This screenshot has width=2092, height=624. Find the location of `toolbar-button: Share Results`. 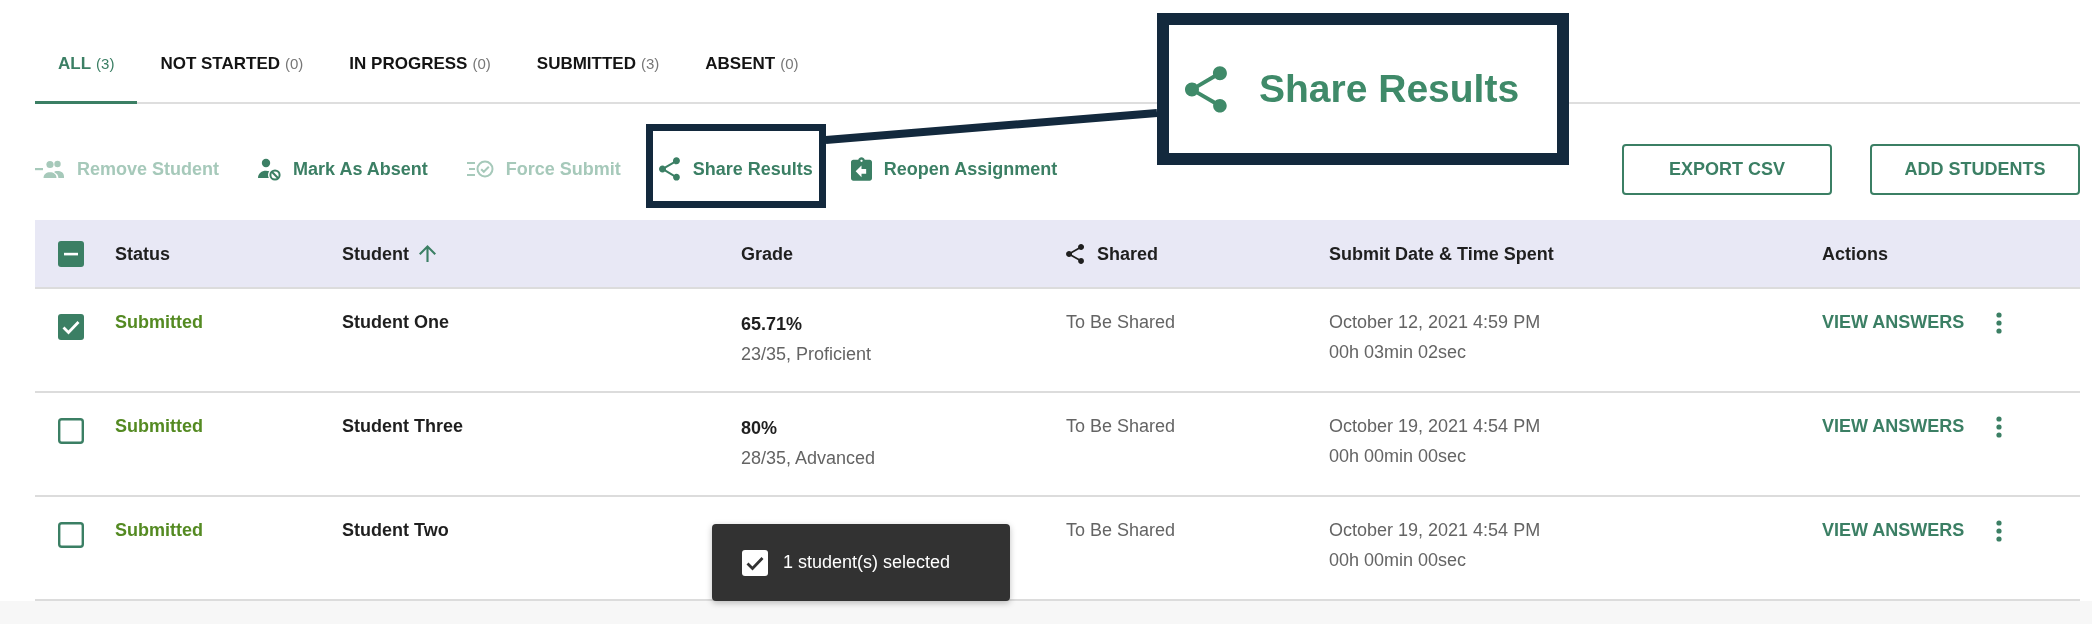

toolbar-button: Share Results is located at coordinates (735, 169).